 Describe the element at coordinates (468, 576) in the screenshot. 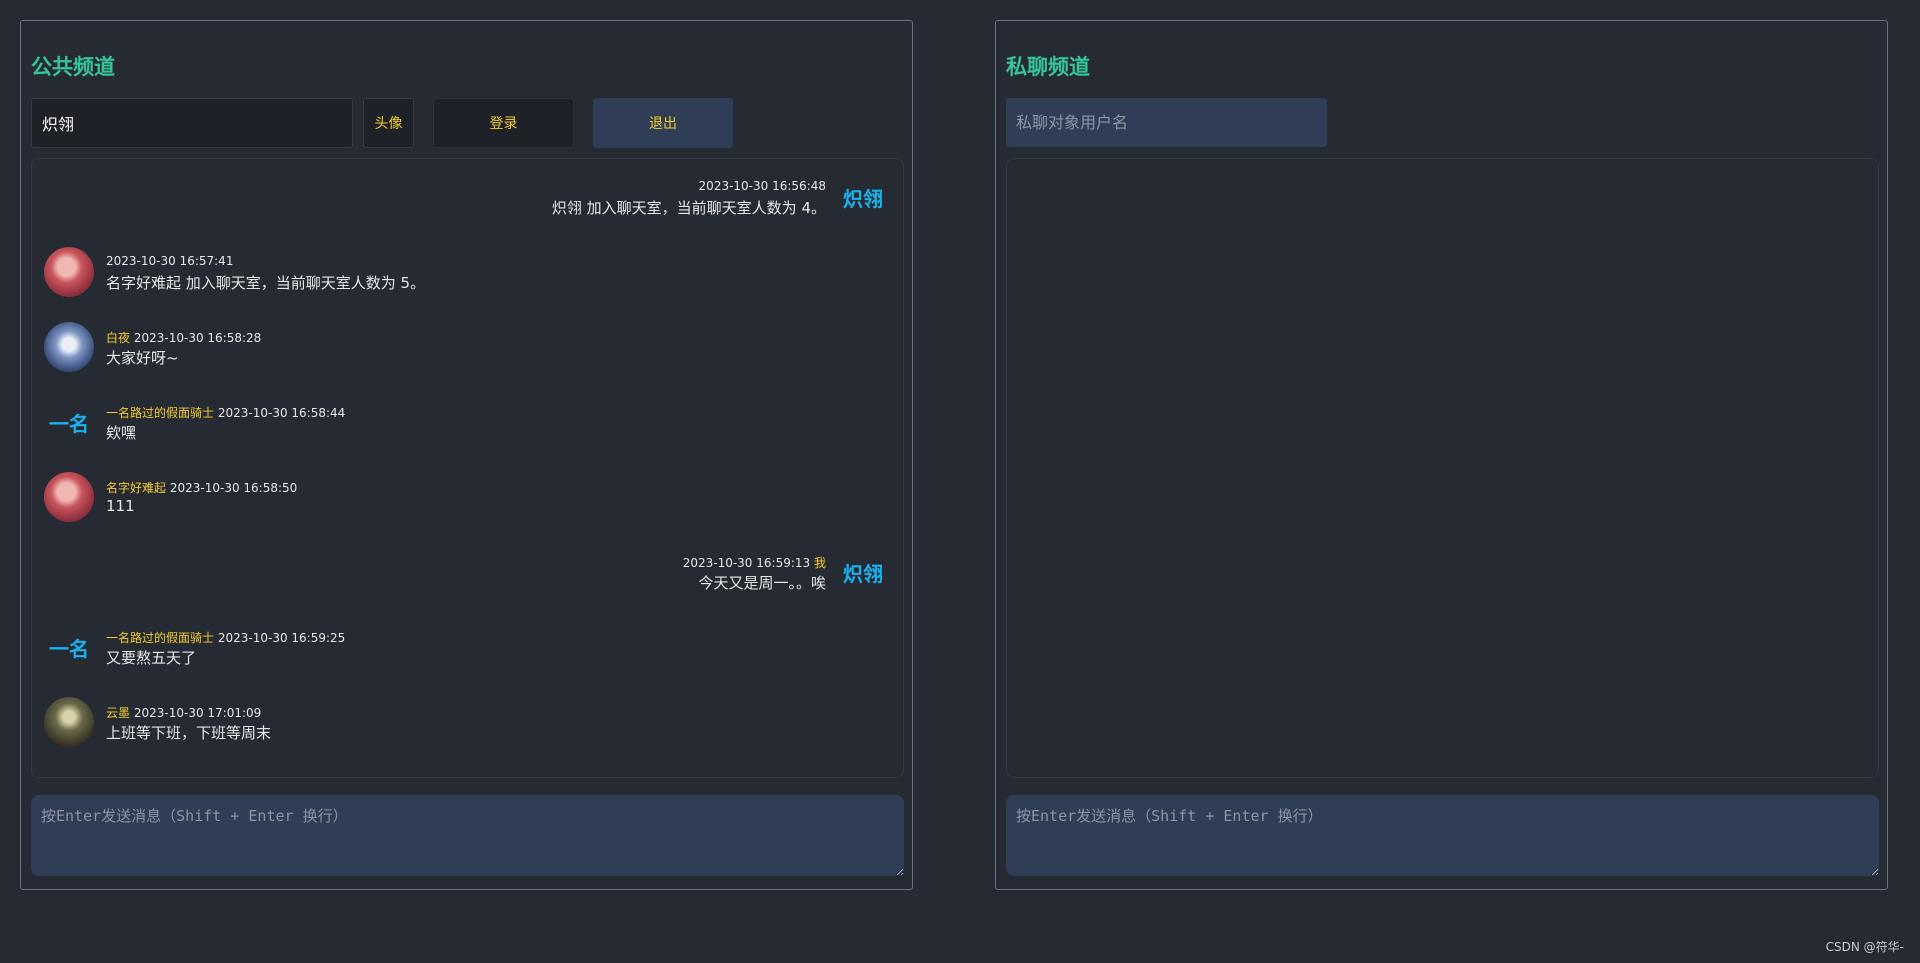

I see `message-item: 炽翎 2023-10-30 16:59:13 我 今天又是周一。。唉` at that location.